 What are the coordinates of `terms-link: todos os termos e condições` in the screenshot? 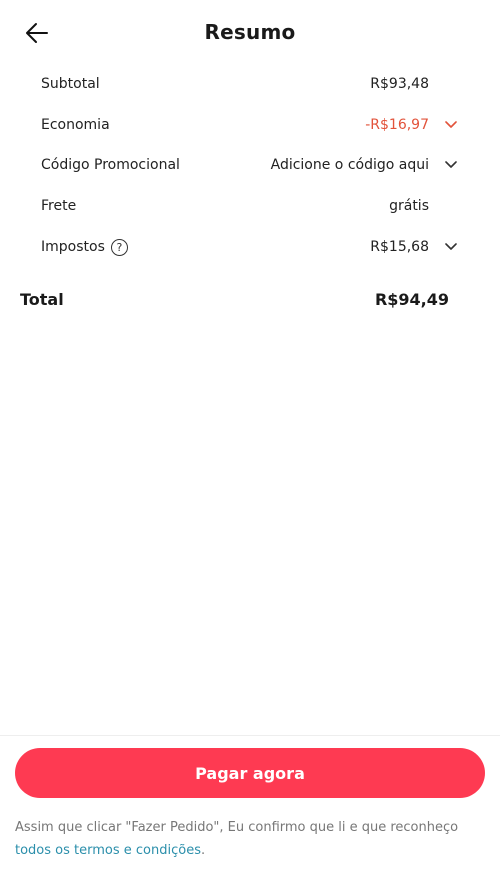 It's located at (108, 850).